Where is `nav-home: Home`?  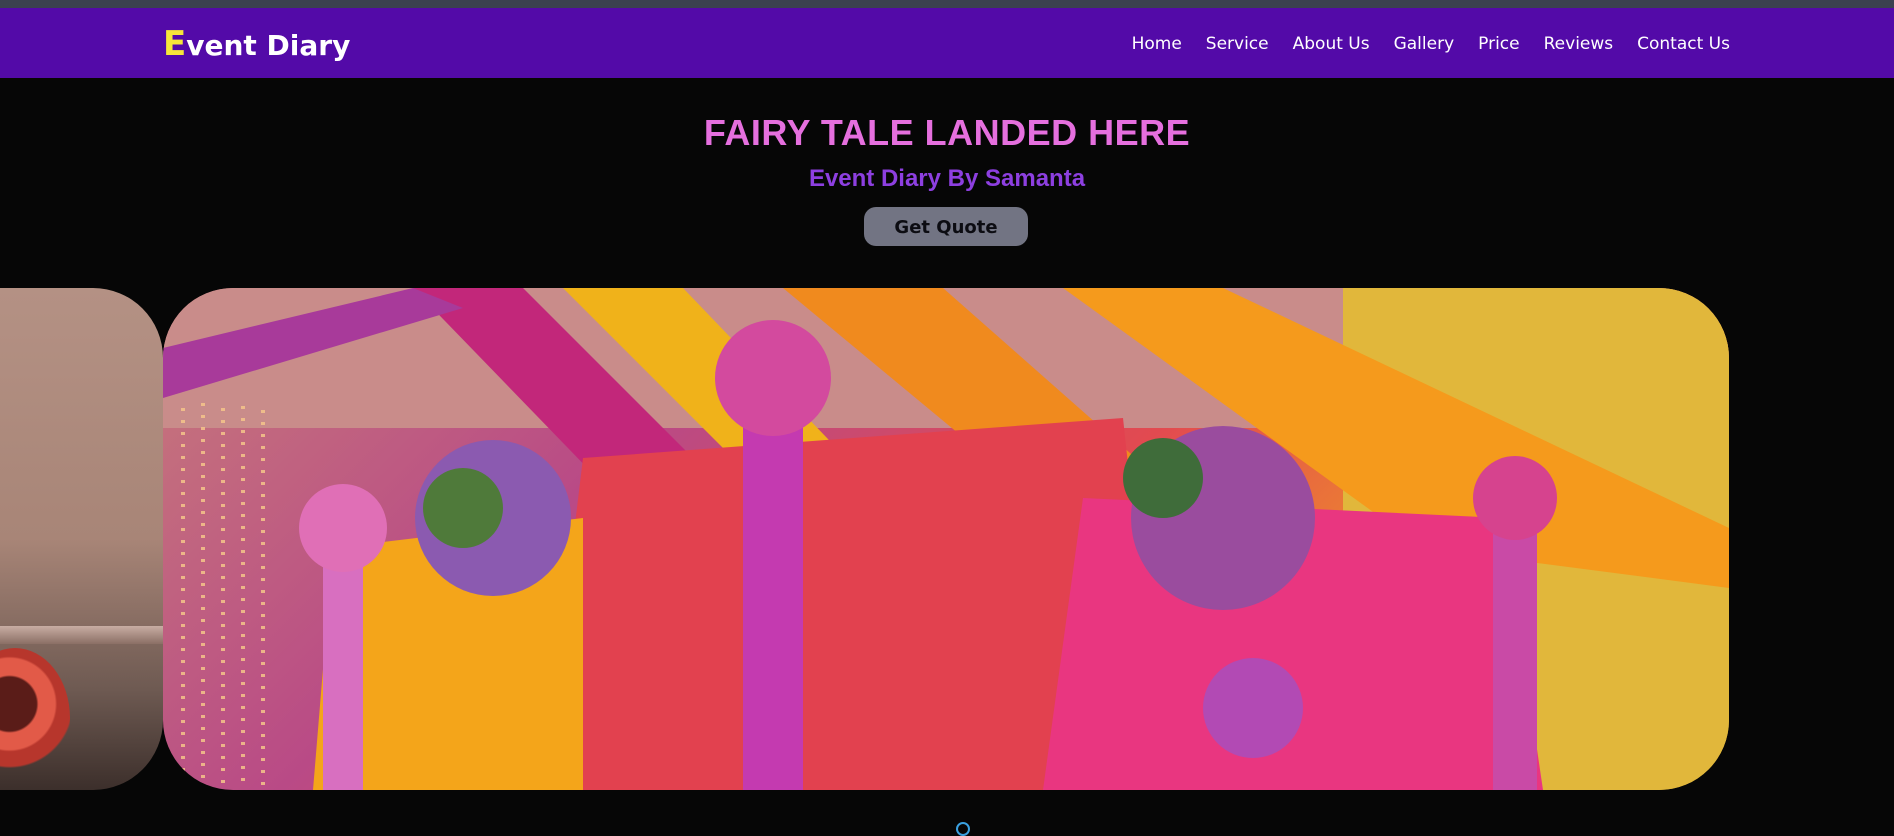 nav-home: Home is located at coordinates (1157, 44).